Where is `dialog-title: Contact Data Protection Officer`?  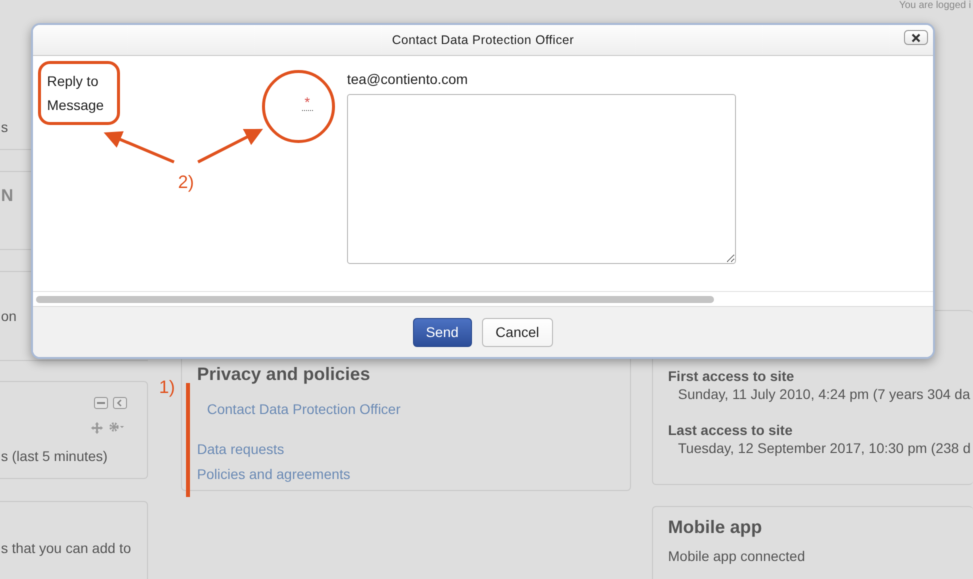 dialog-title: Contact Data Protection Officer is located at coordinates (483, 40).